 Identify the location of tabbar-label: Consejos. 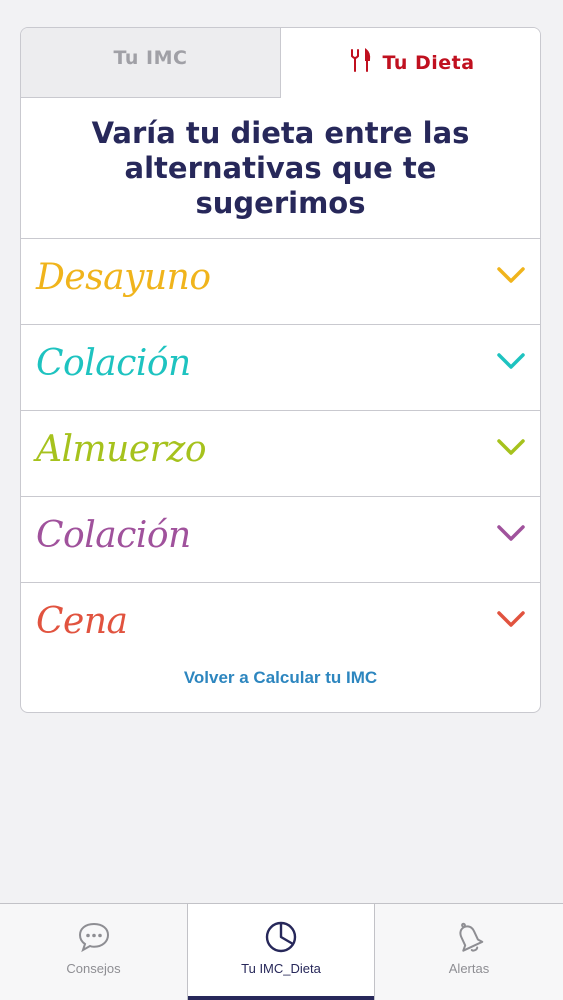
(93, 968).